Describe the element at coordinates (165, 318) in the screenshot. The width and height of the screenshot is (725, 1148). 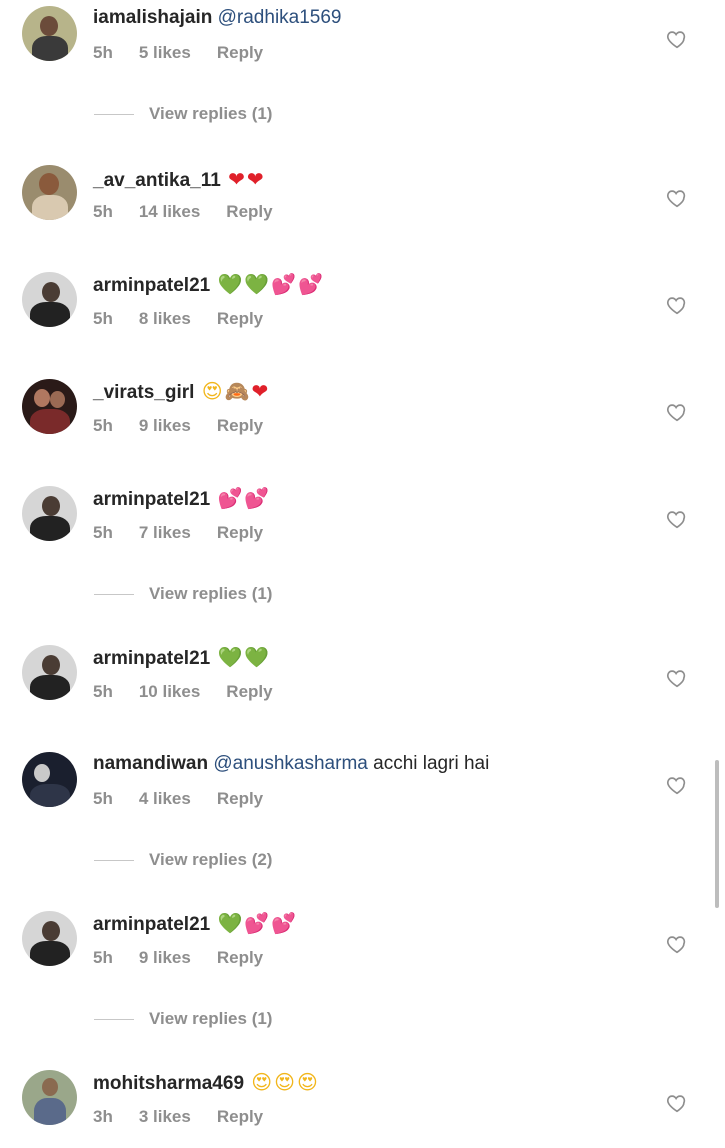
I see `likes-count: 8 likes` at that location.